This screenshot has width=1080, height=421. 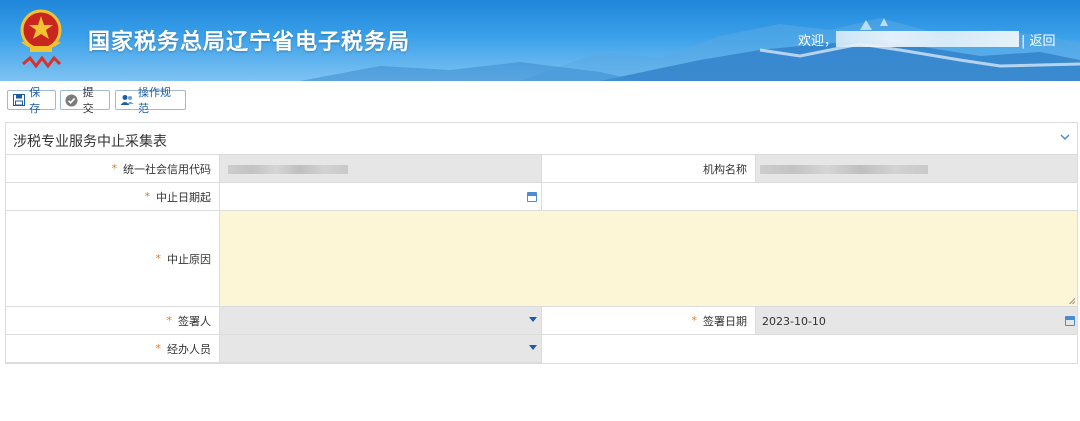 I want to click on submit-button-label: 提交, so click(x=88, y=100).